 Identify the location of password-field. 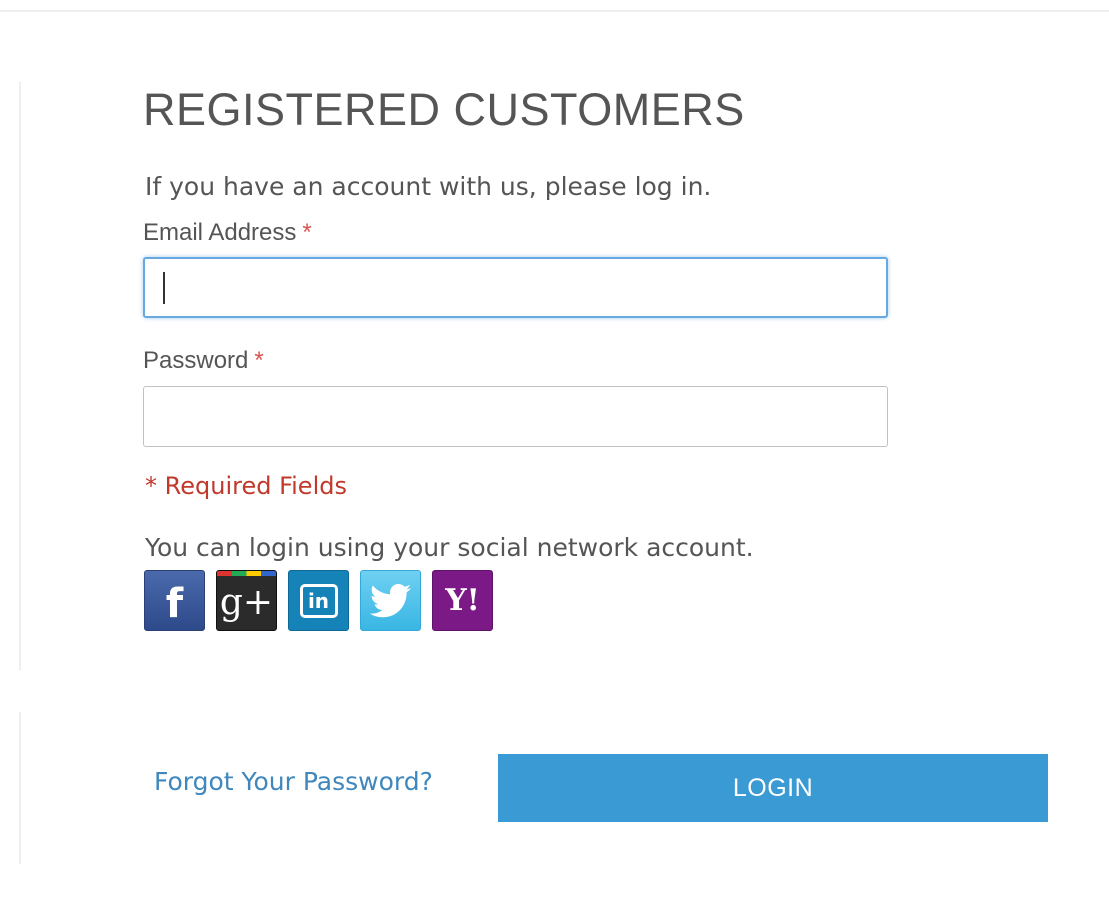
(515, 416).